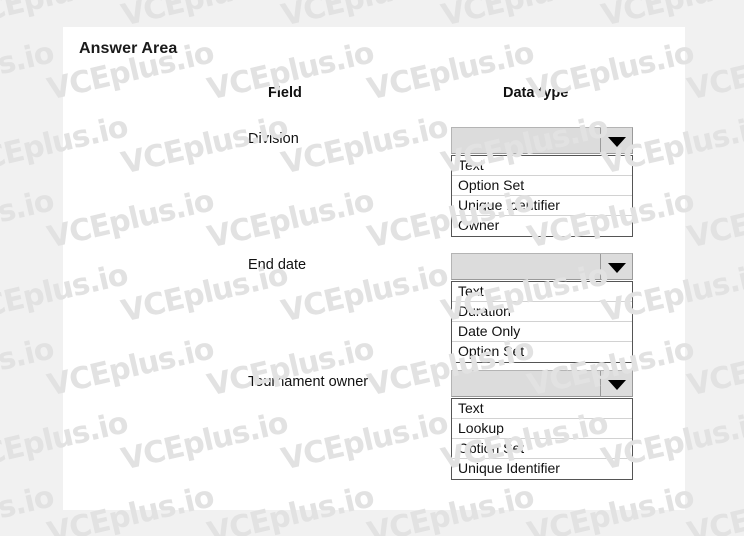 This screenshot has width=744, height=536. I want to click on dropdown-tournament-owner-arrow-button, so click(616, 383).